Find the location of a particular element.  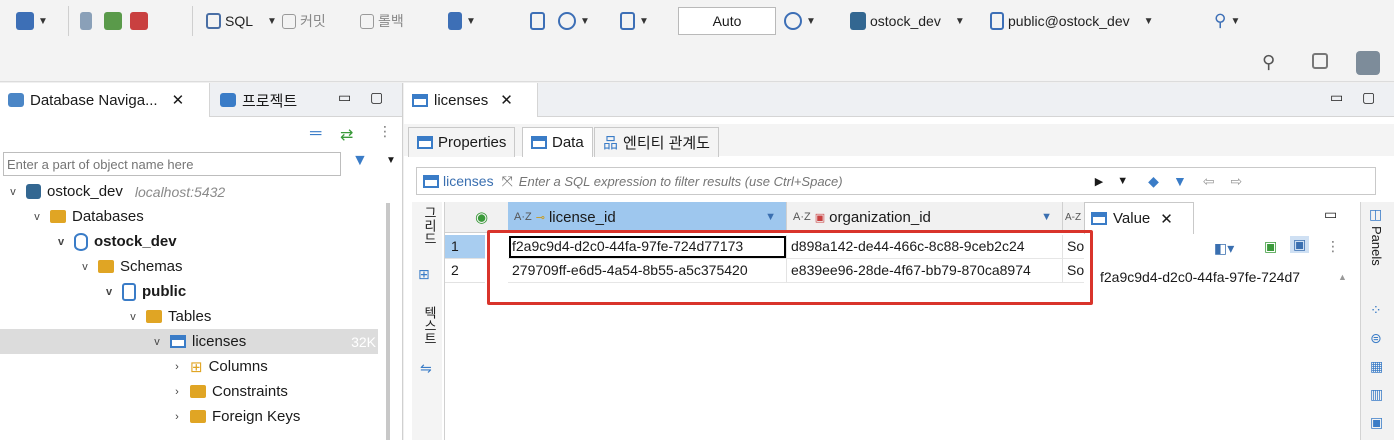

panels-icon: ◫ is located at coordinates (1375, 214).